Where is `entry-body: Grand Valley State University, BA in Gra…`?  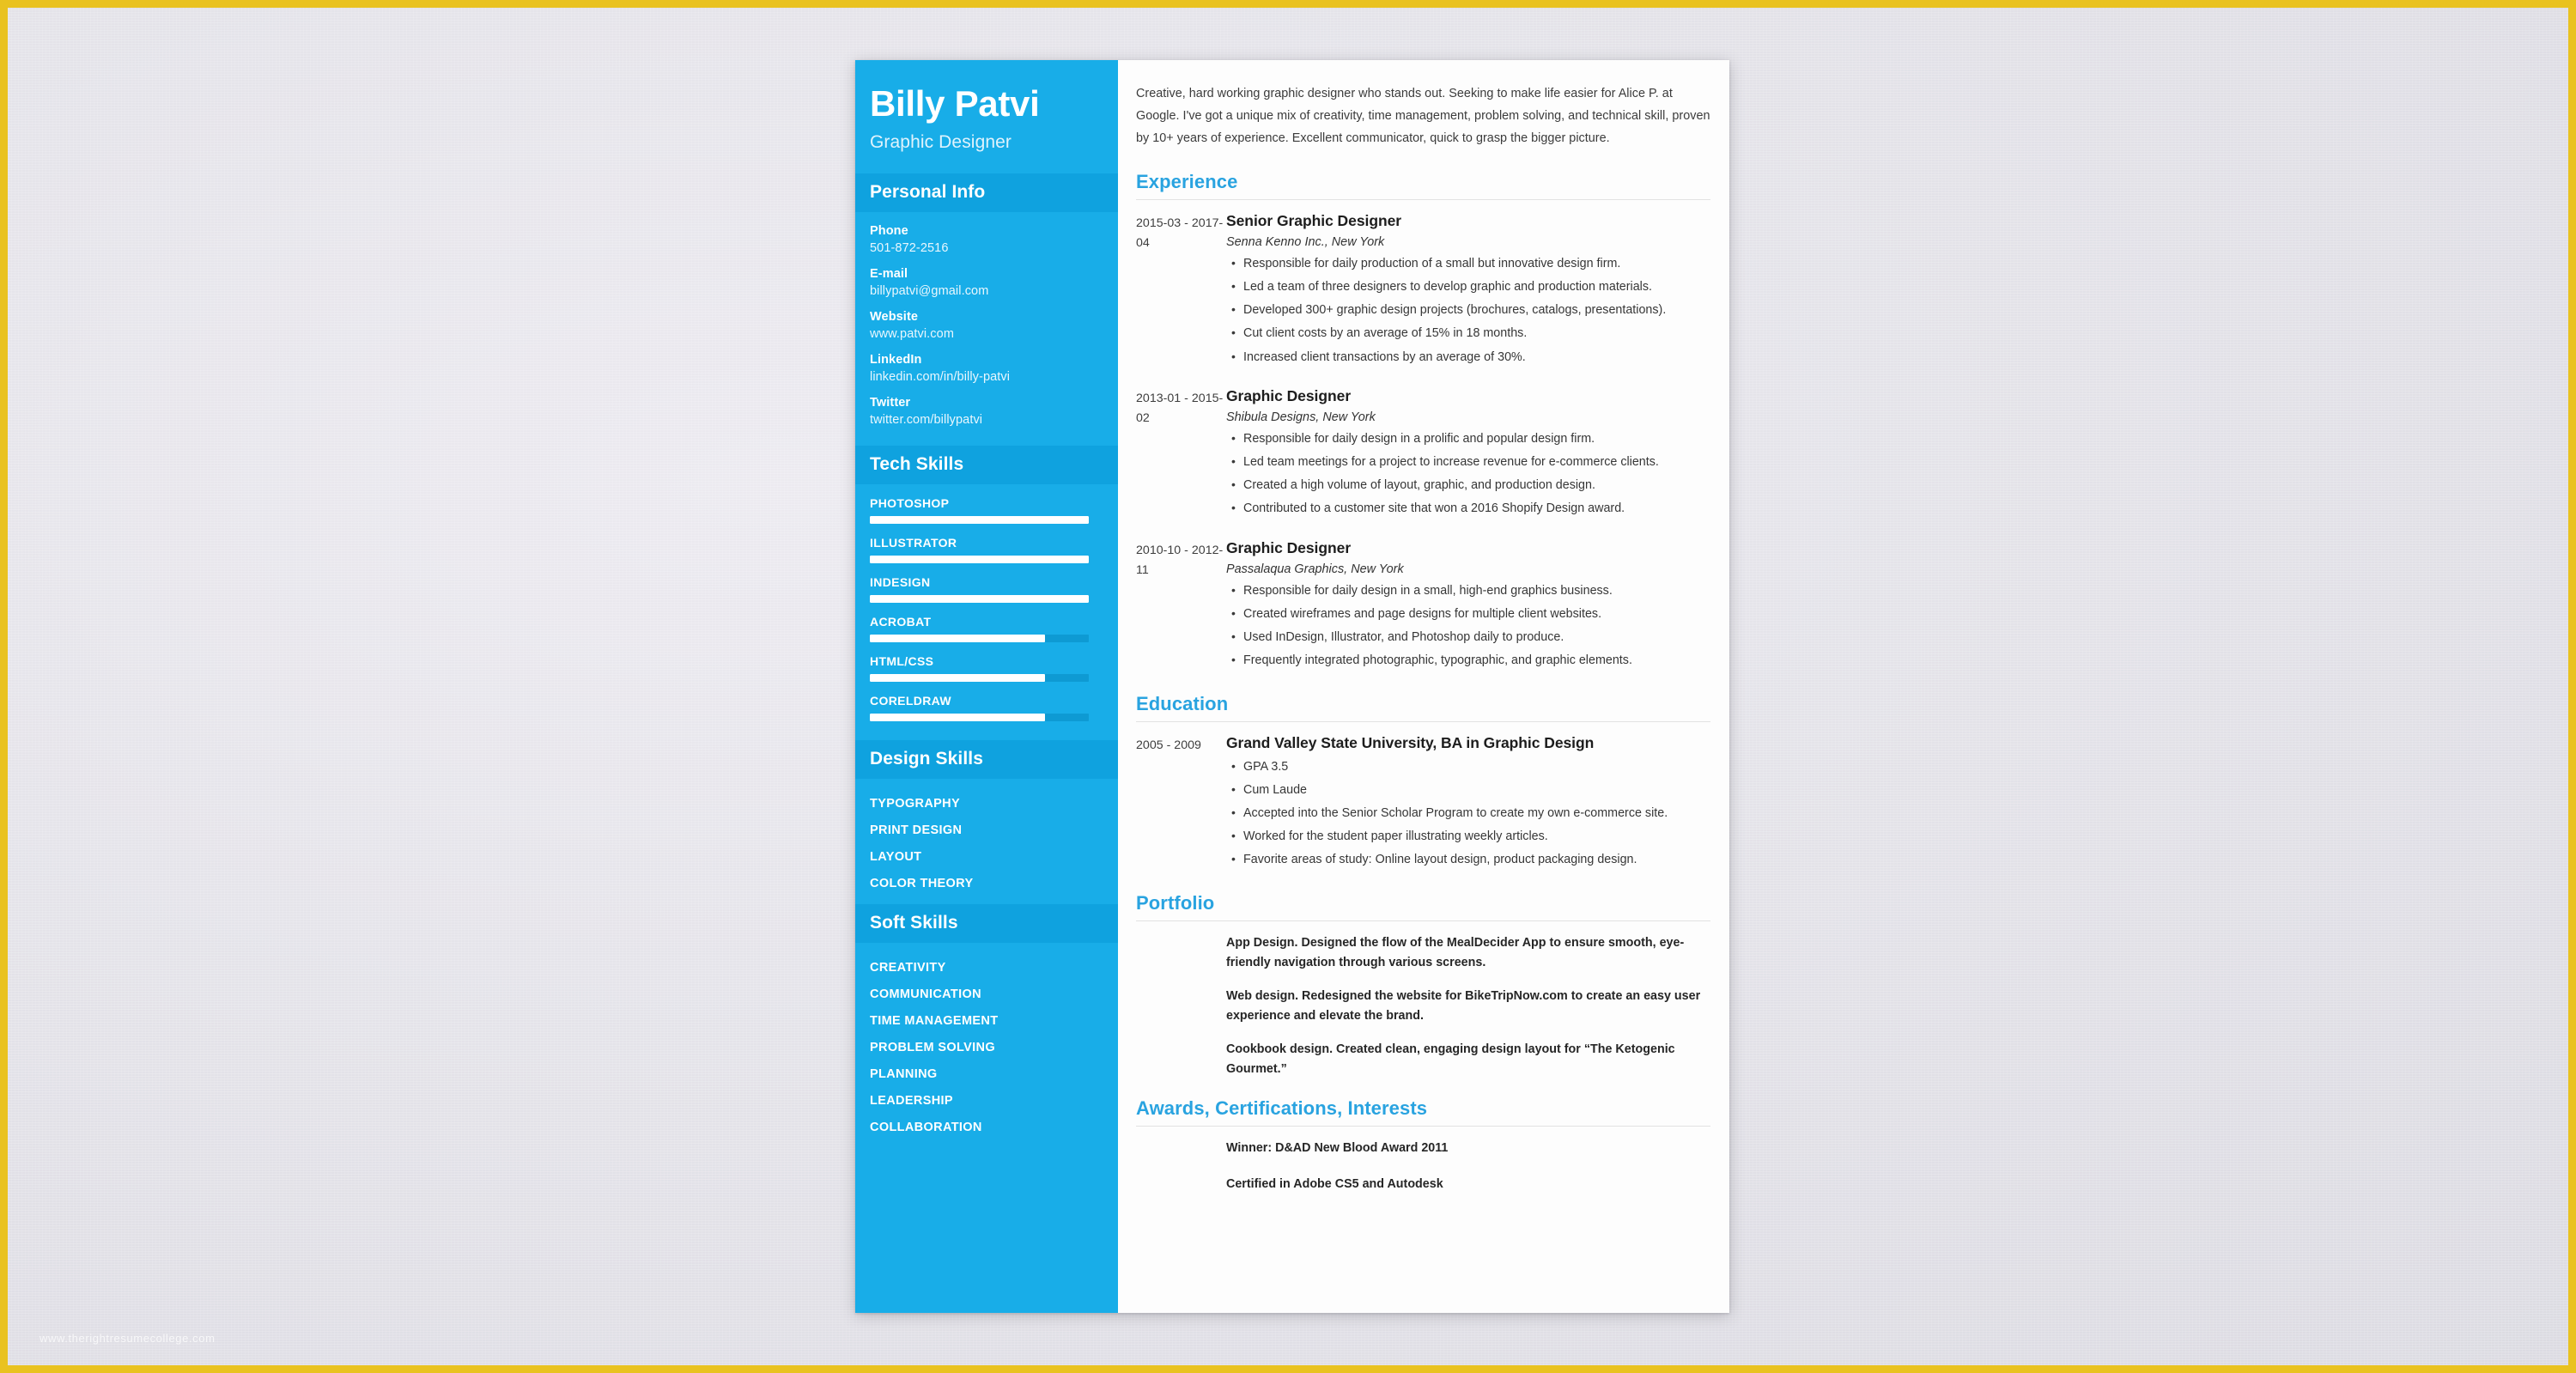 entry-body: Grand Valley State University, BA in Gra… is located at coordinates (1468, 804).